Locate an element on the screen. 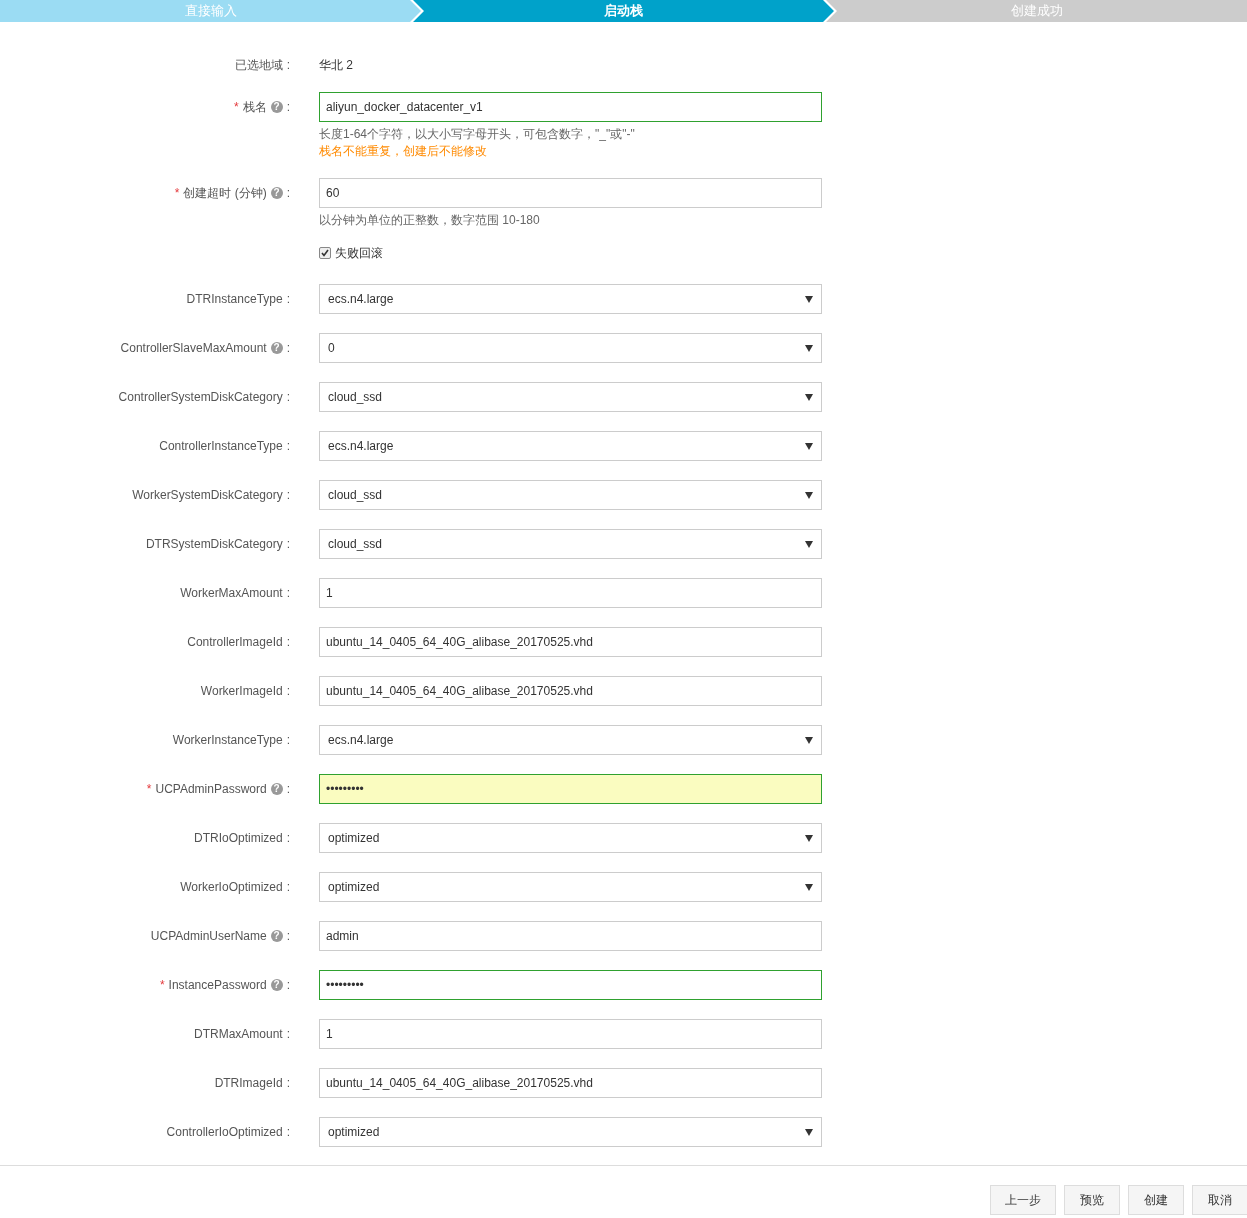 The width and height of the screenshot is (1247, 1218). field-label: UCPAdminUserName is located at coordinates (208, 936).